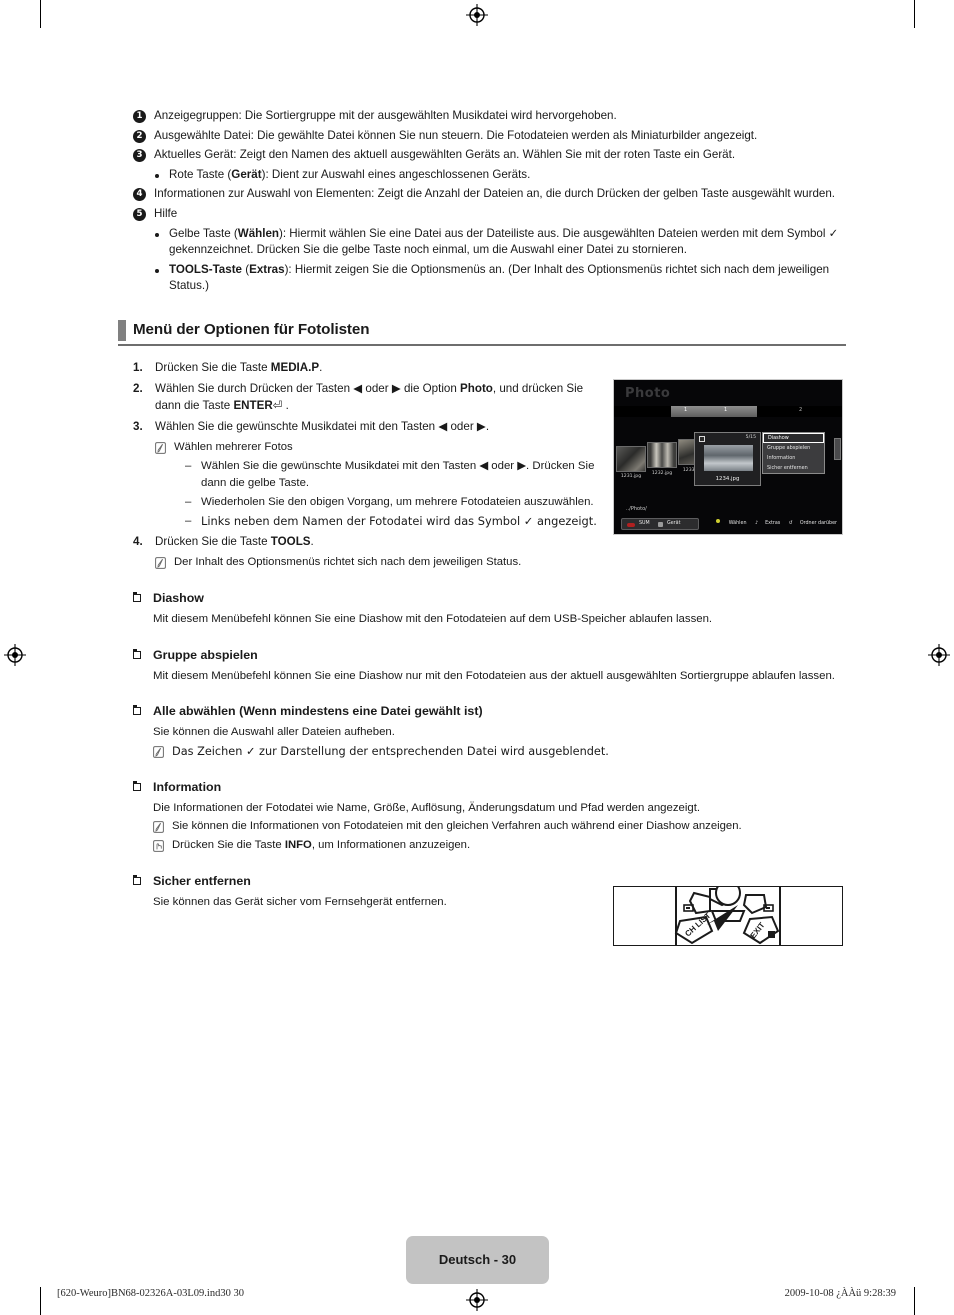 The image size is (954, 1315). What do you see at coordinates (166, 213) in the screenshot?
I see `callout-text: Hilfe` at bounding box center [166, 213].